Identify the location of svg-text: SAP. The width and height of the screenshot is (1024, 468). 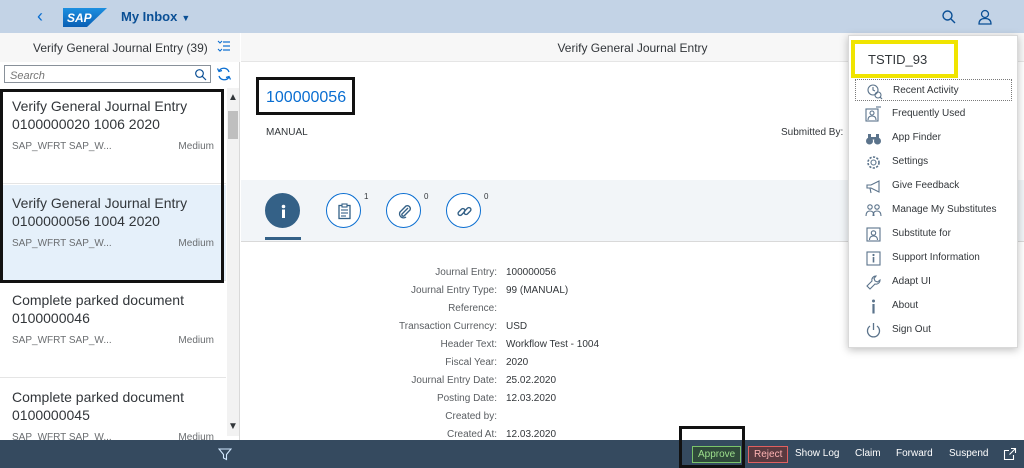
(80, 18).